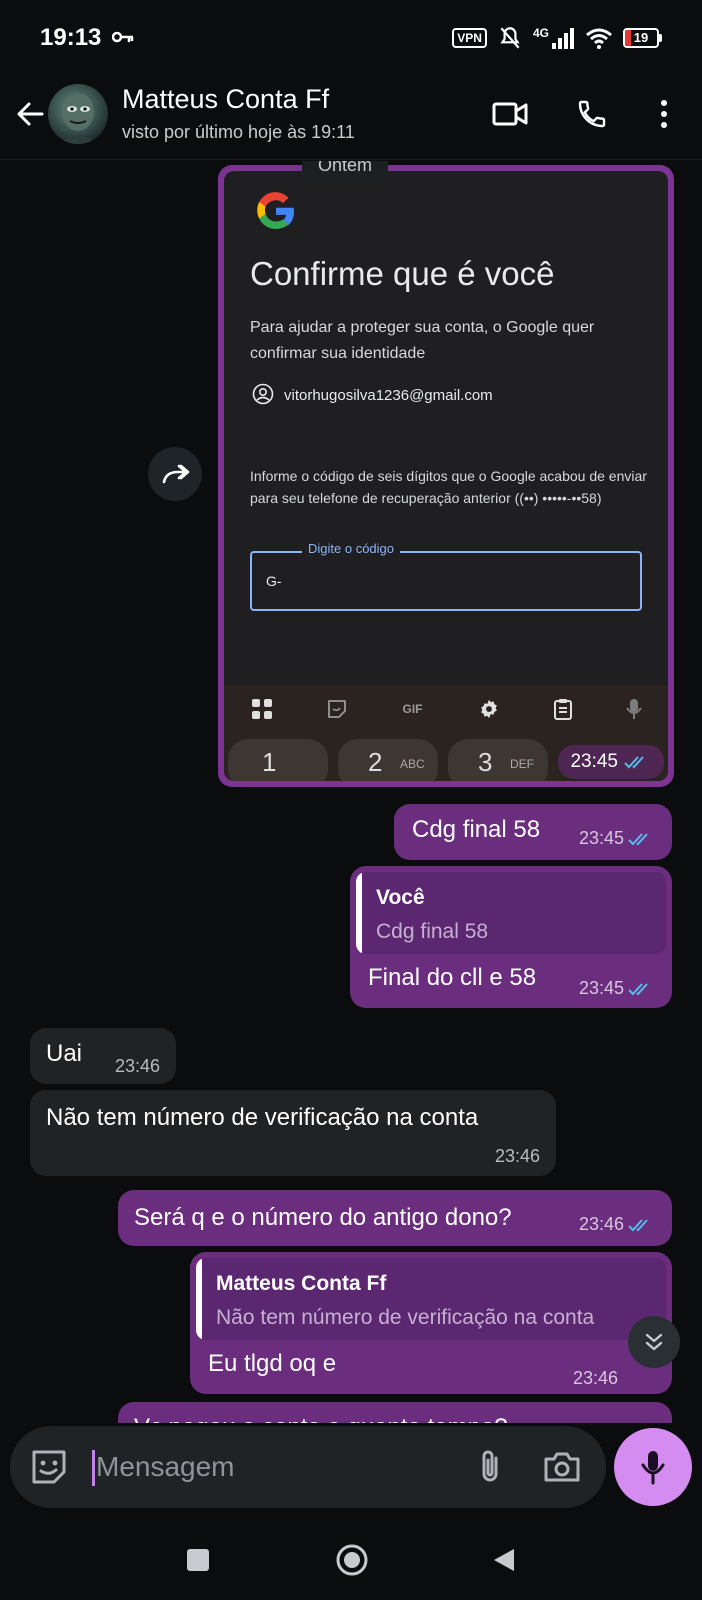 This screenshot has height=1600, width=702. What do you see at coordinates (49, 1467) in the screenshot?
I see `sticker-emoji-icon` at bounding box center [49, 1467].